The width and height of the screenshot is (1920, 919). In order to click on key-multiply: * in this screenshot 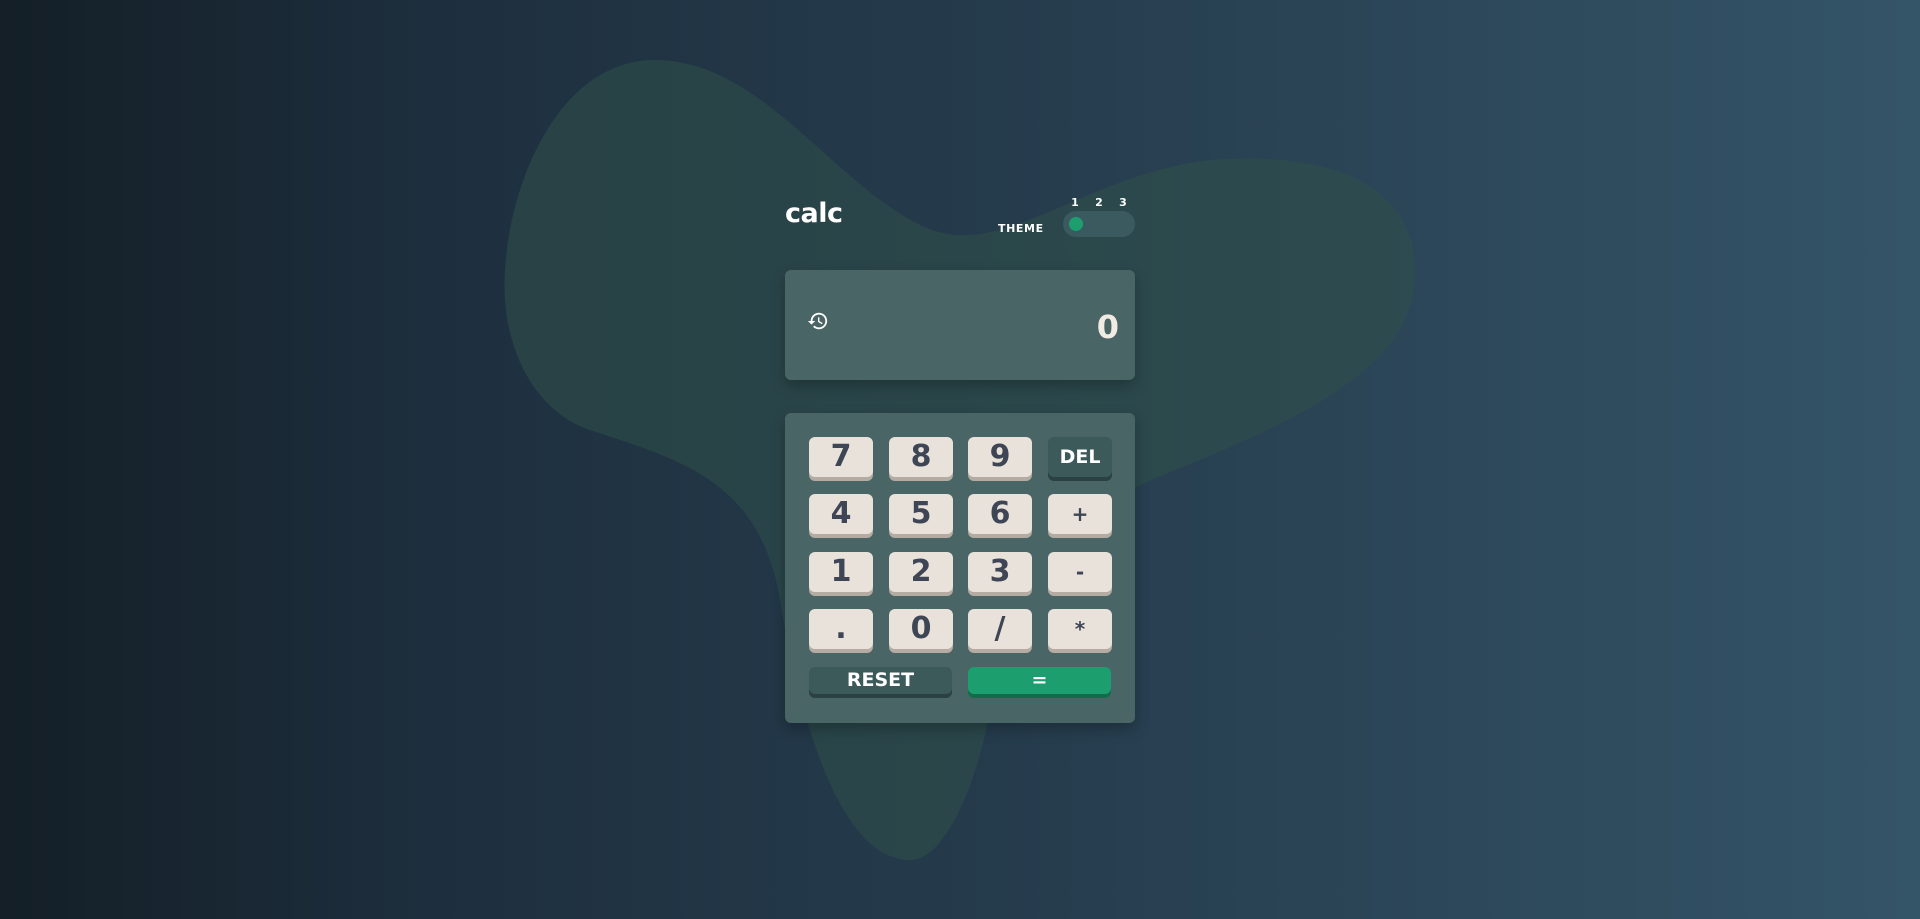, I will do `click(1080, 629)`.